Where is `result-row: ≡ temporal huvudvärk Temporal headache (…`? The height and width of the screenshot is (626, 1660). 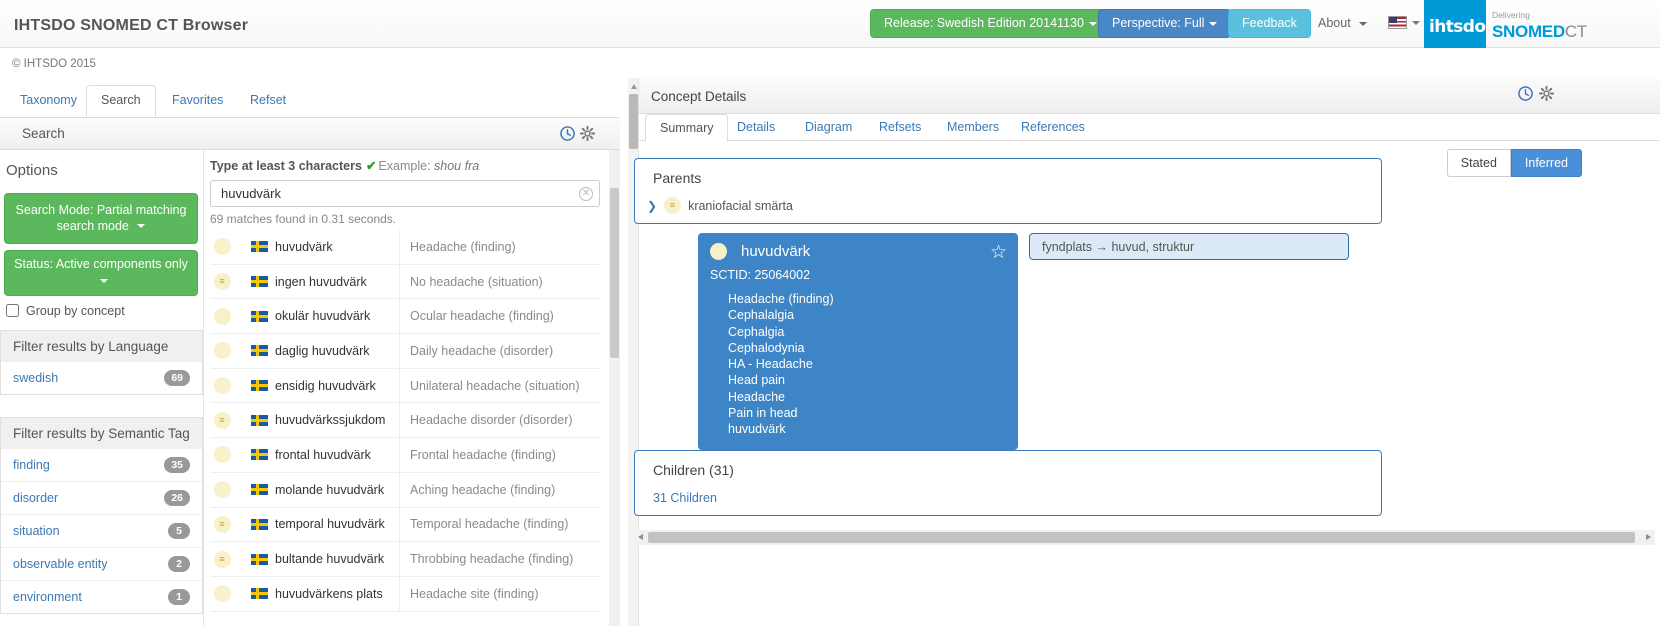 result-row: ≡ temporal huvudvärk Temporal headache (… is located at coordinates (405, 525).